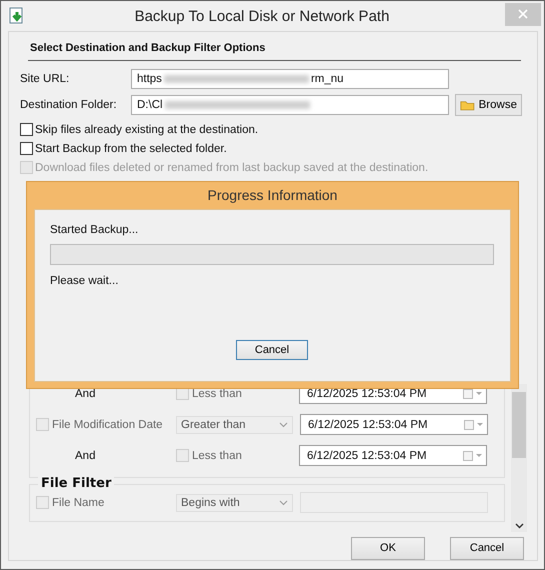 This screenshot has height=570, width=545. Describe the element at coordinates (69, 105) in the screenshot. I see `field-label: Destination Folder:` at that location.